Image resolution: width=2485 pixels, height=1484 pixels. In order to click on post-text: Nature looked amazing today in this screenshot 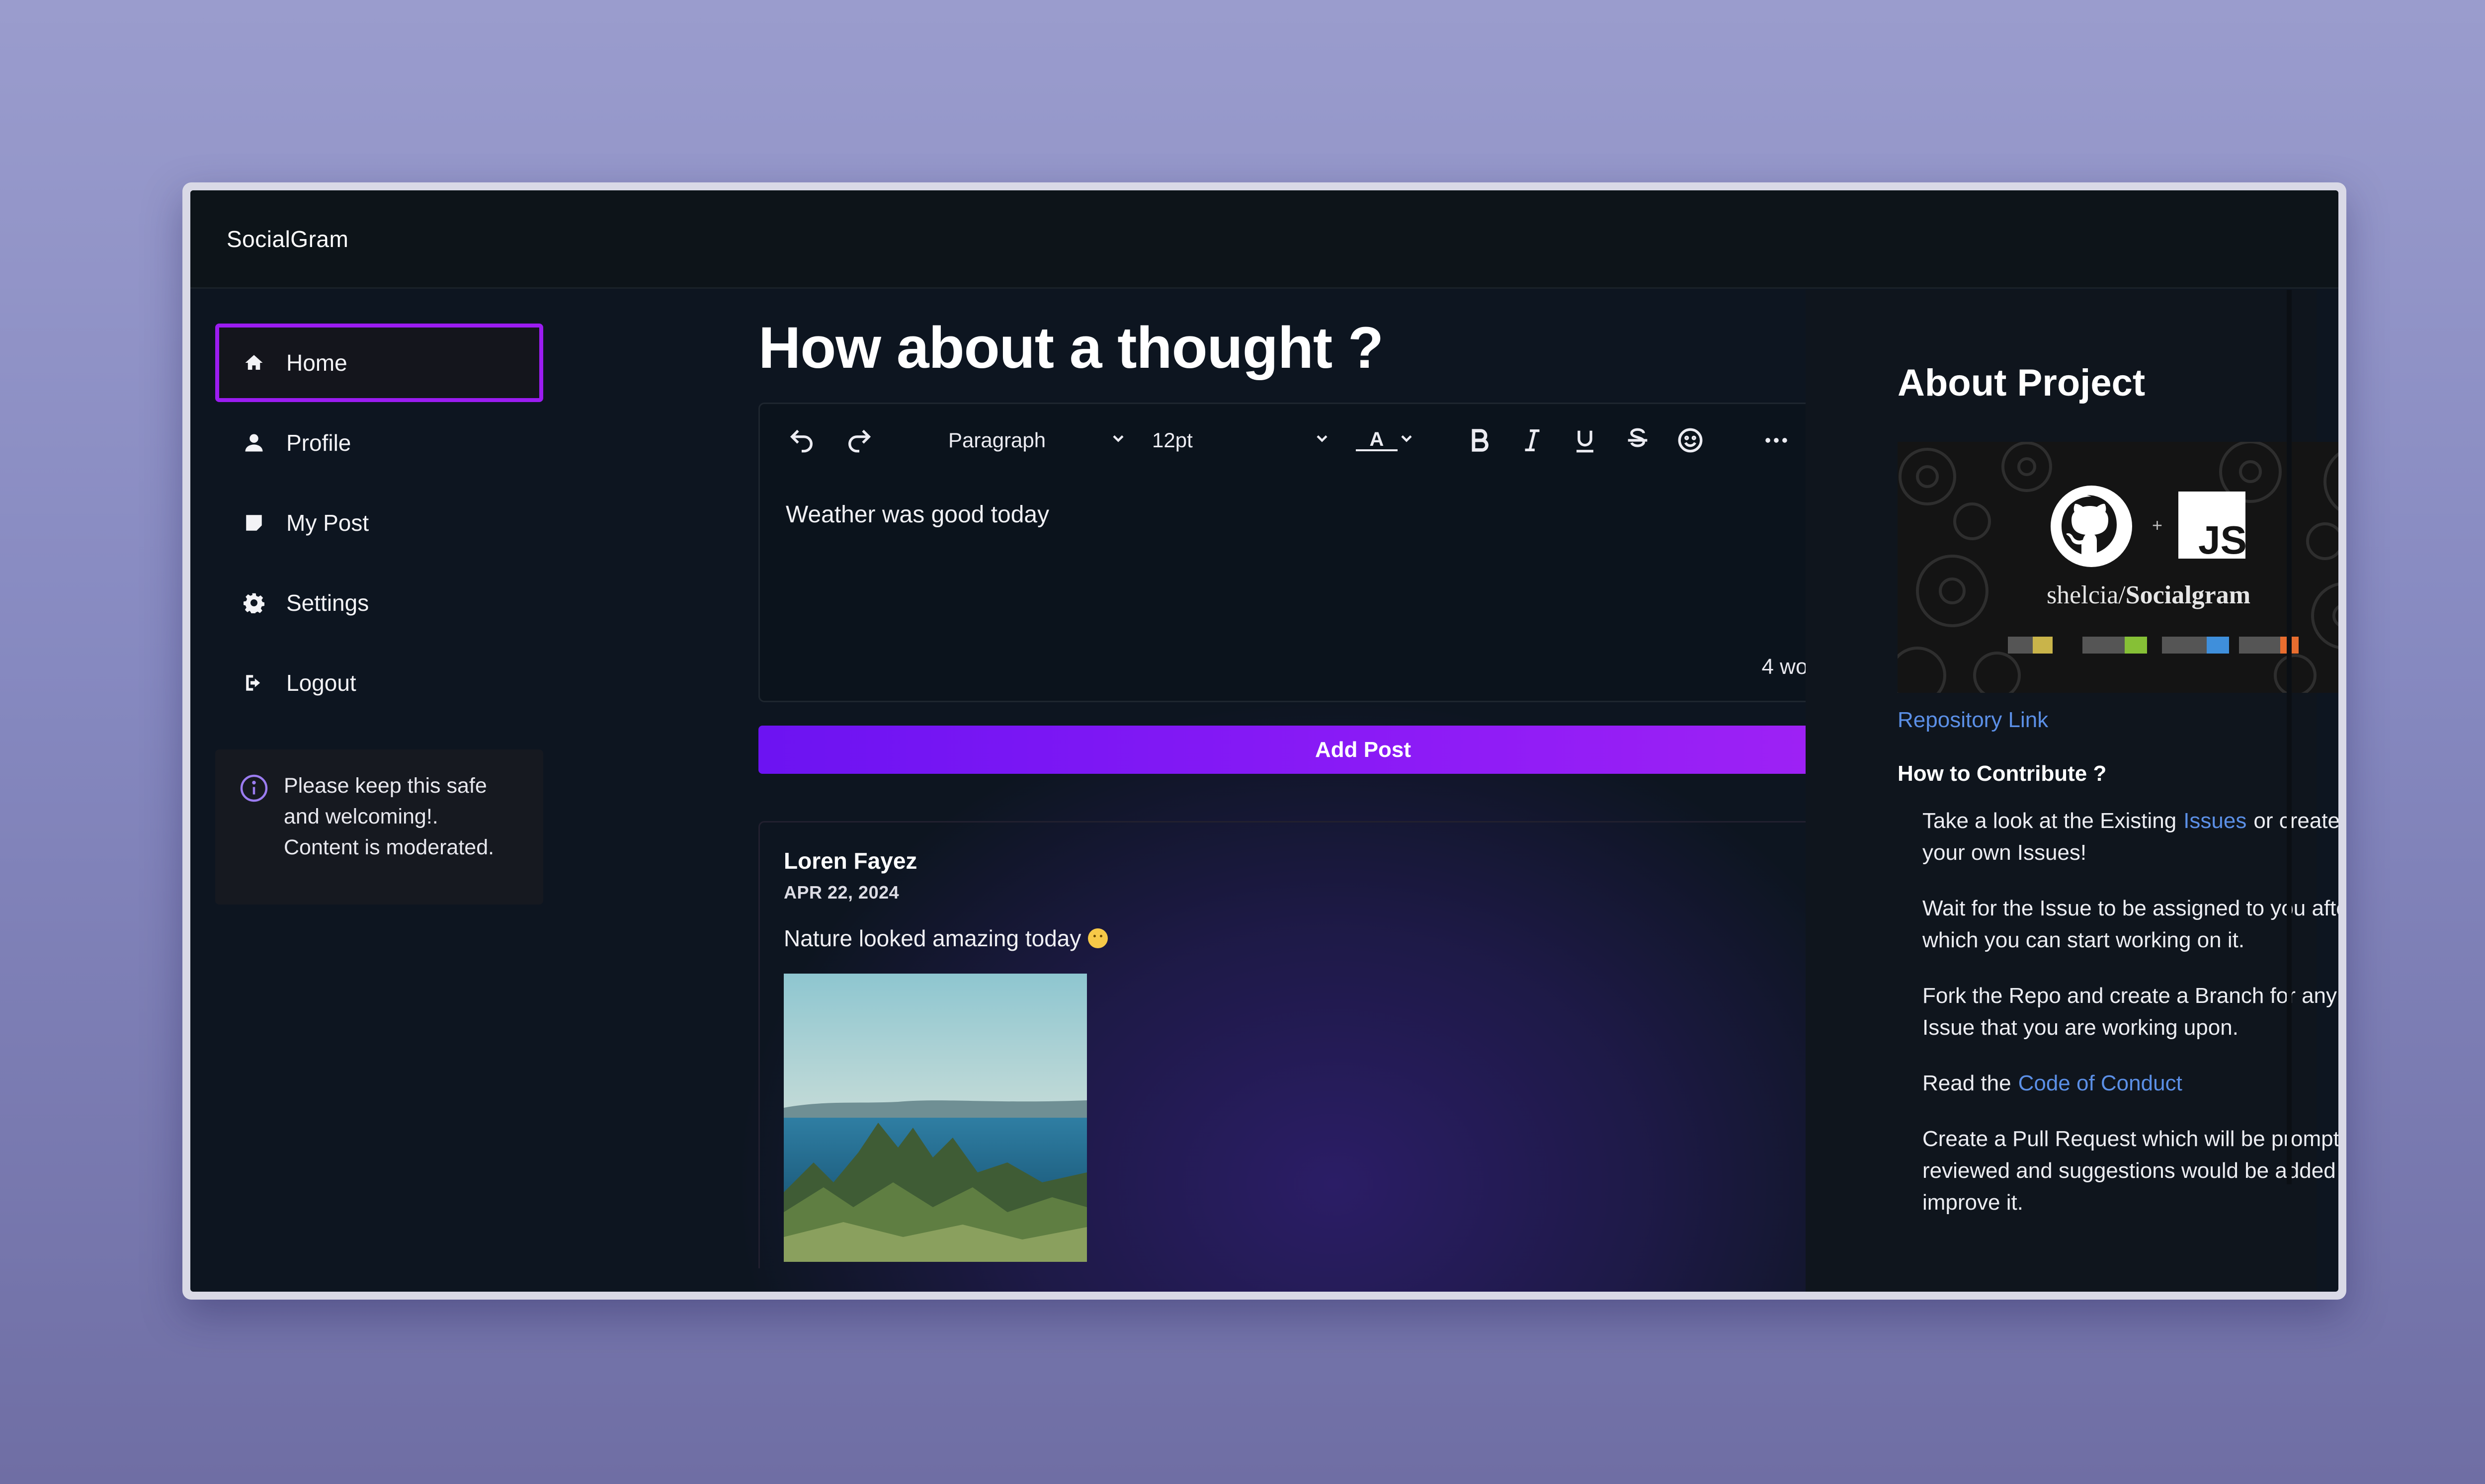, I will do `click(932, 938)`.